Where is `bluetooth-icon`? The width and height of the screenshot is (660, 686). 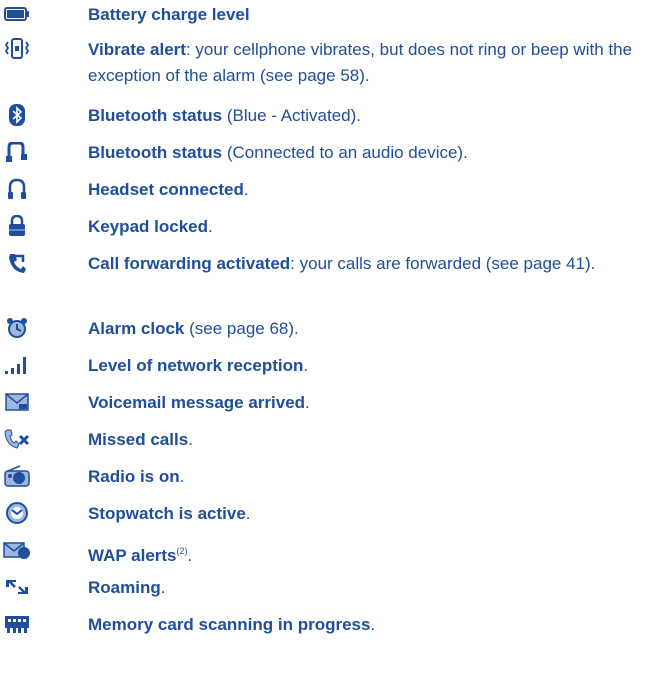
bluetooth-icon is located at coordinates (17, 115).